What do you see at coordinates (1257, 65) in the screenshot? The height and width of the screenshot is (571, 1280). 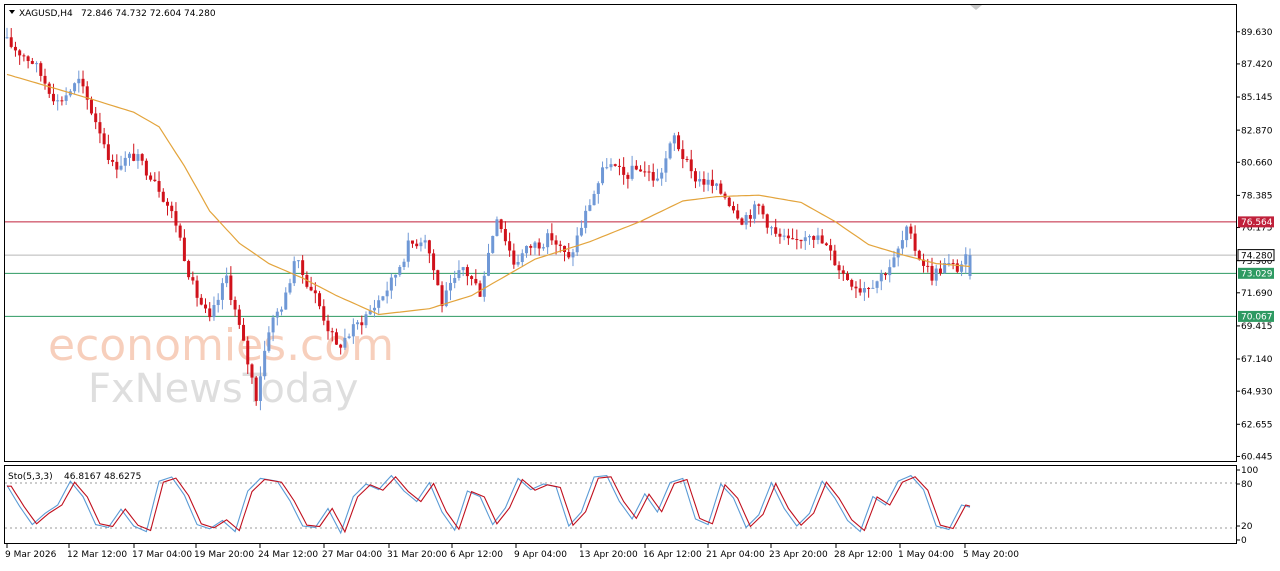 I see `price-tick-label: 87.420` at bounding box center [1257, 65].